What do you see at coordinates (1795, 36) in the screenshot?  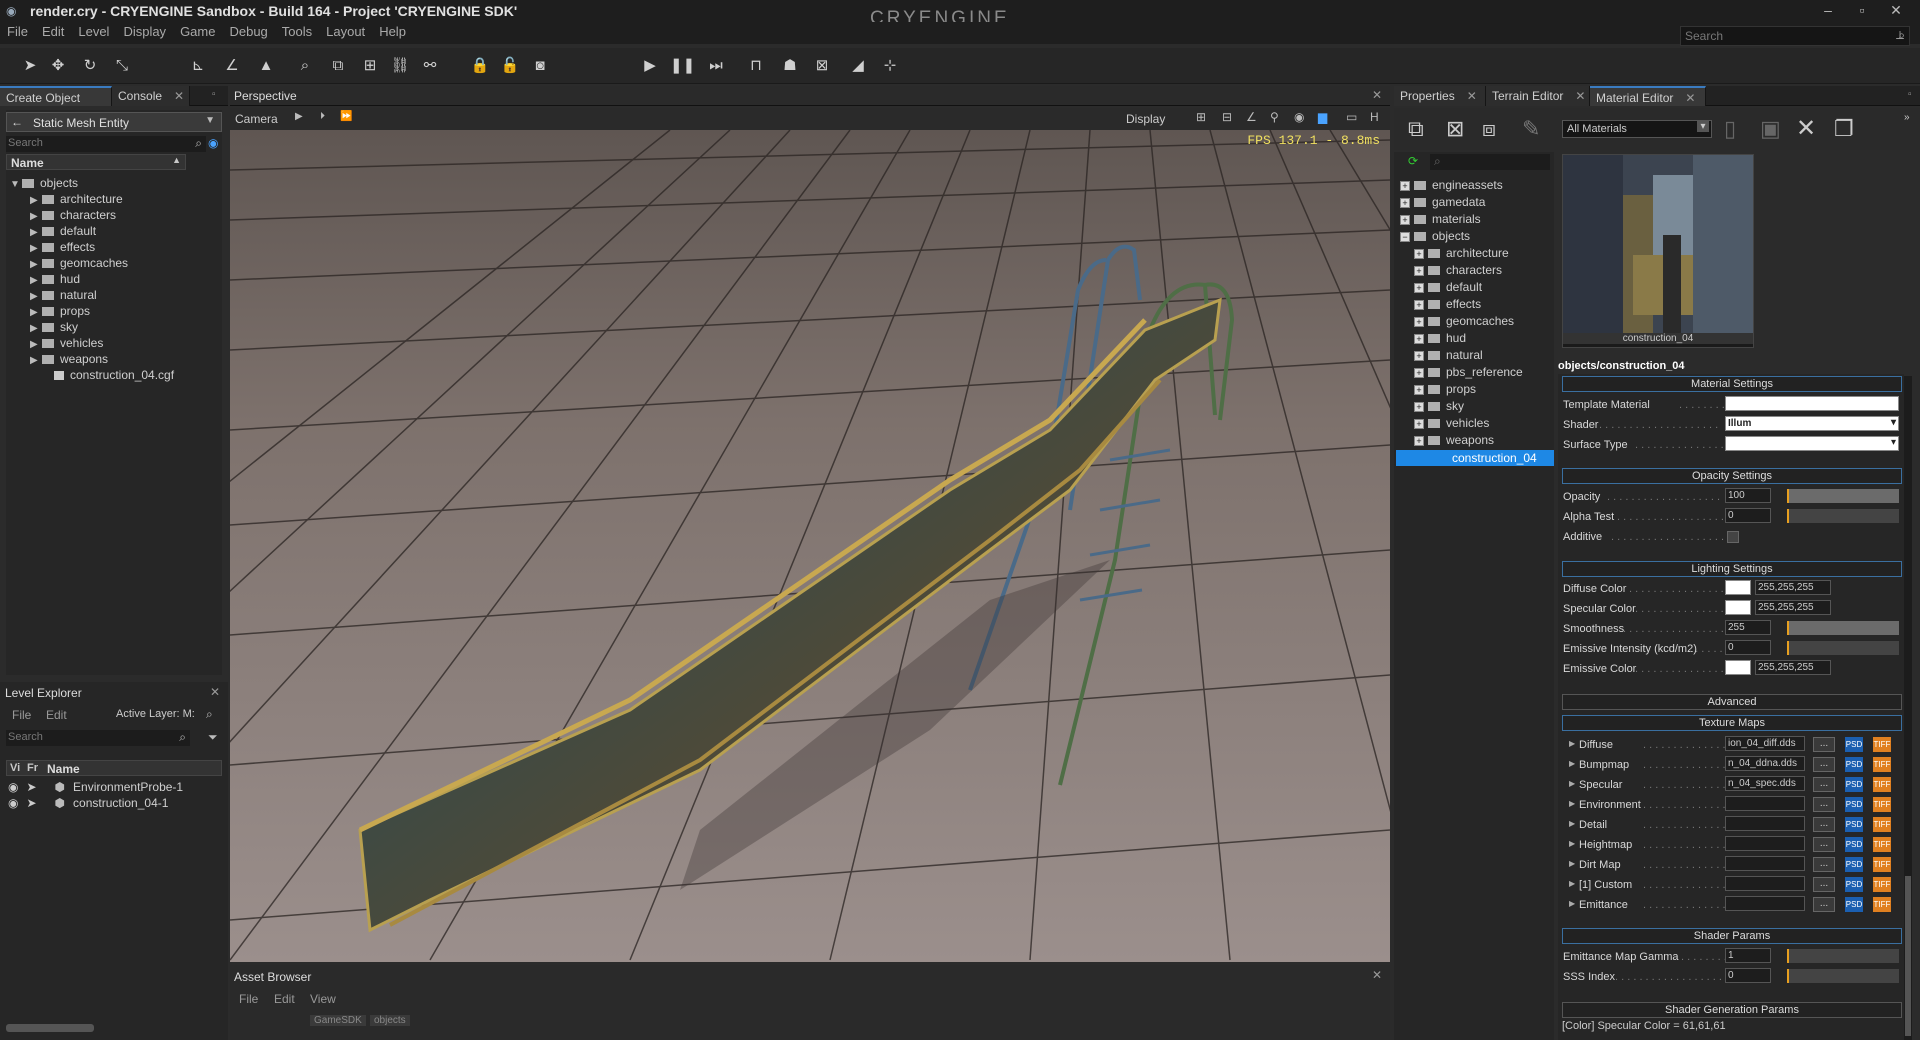 I see `global-search-input: Search ⌕` at bounding box center [1795, 36].